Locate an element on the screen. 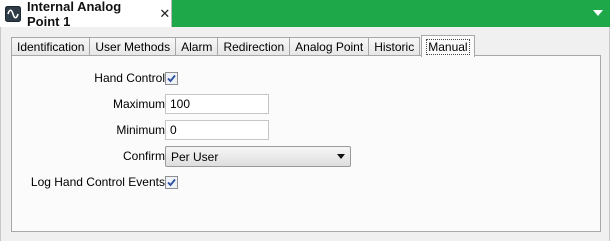 The image size is (610, 241). minimum-row: Minimum 0 is located at coordinates (307, 130).